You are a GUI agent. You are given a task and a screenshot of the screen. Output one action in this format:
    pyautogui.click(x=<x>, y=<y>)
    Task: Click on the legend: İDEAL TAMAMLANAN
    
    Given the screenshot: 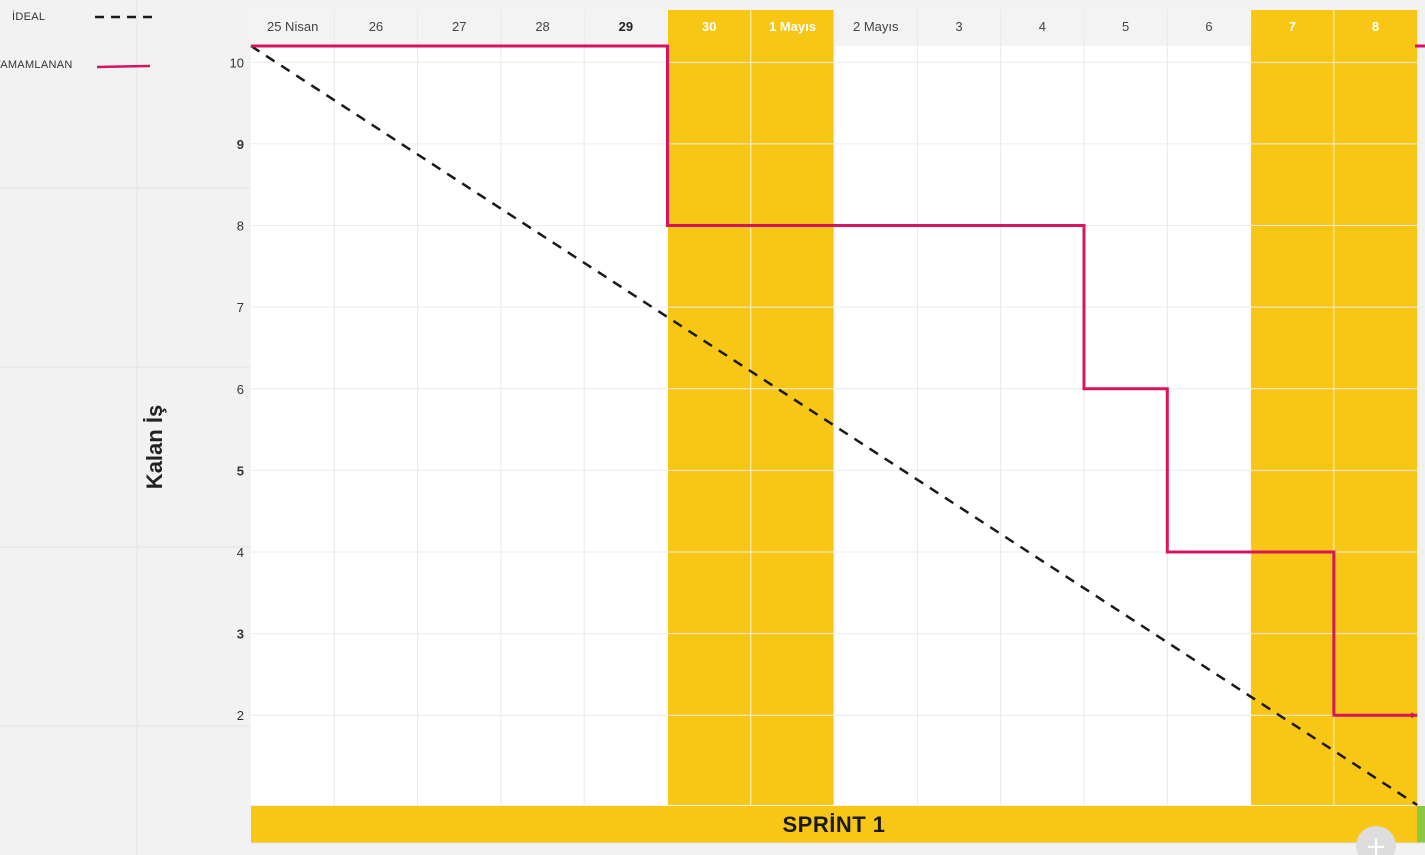 What is the action you would take?
    pyautogui.click(x=77, y=40)
    